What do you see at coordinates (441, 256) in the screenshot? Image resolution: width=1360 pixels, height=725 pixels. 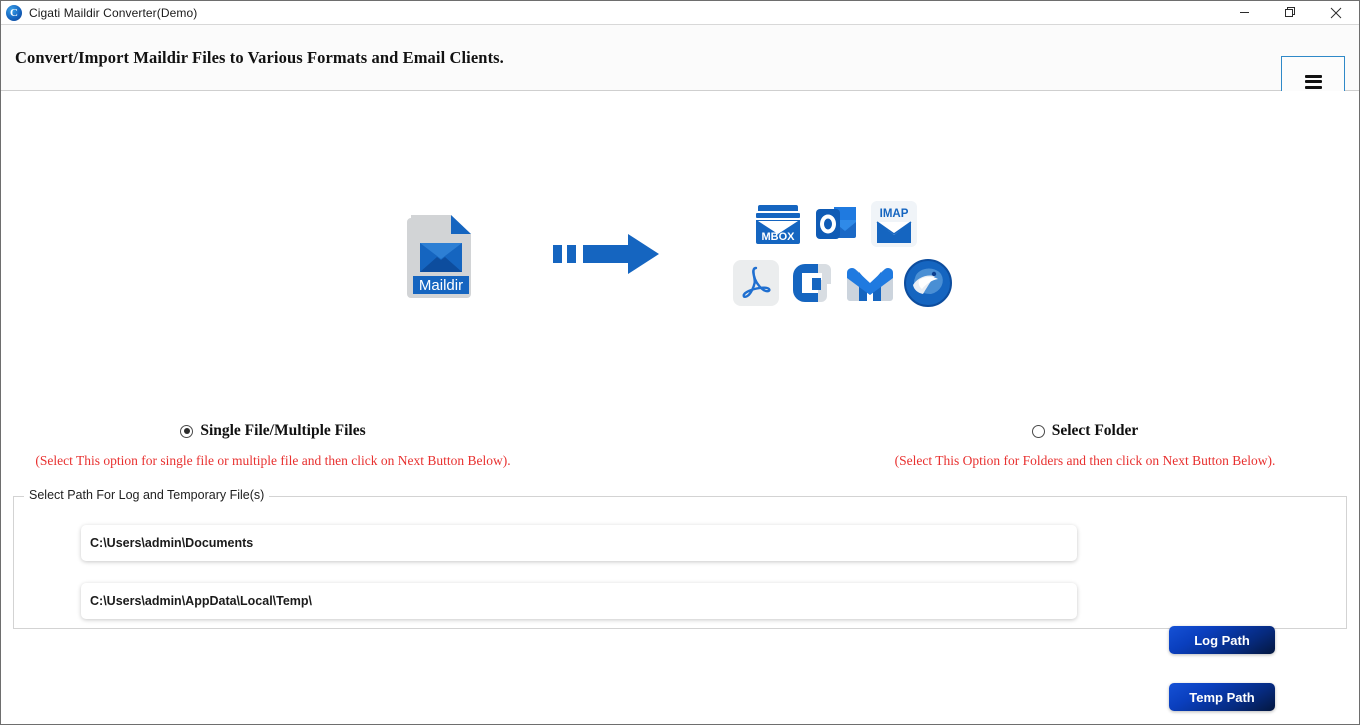 I see `maildir-file-icon: Maildir` at bounding box center [441, 256].